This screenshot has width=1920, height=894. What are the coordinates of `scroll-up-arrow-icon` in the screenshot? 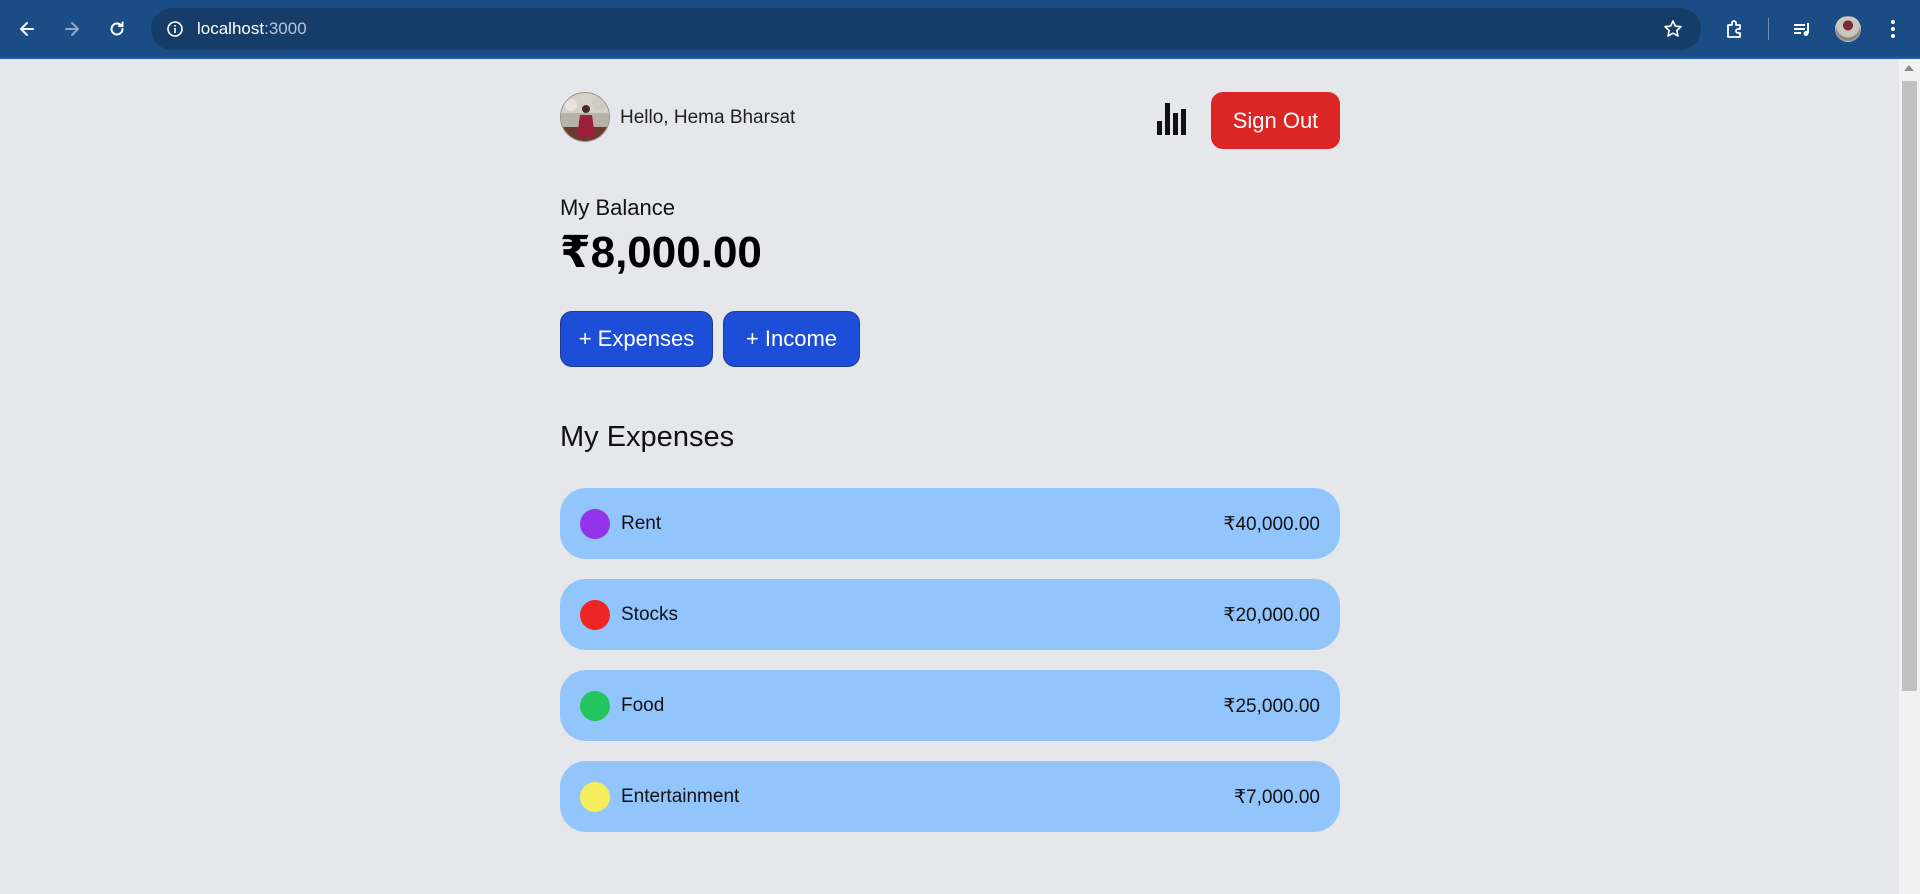 It's located at (1909, 68).